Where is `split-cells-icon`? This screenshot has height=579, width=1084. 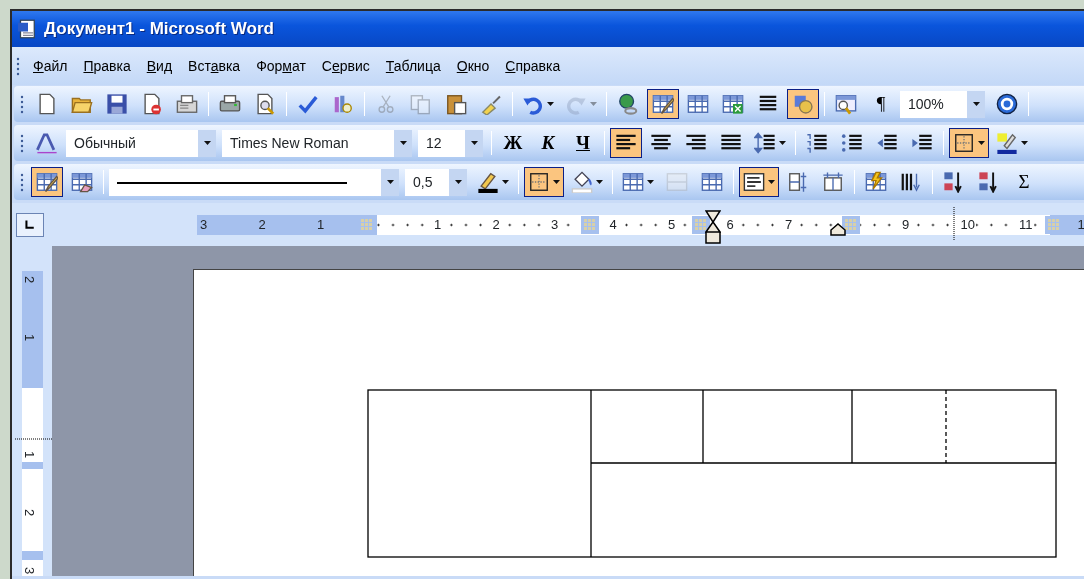 split-cells-icon is located at coordinates (712, 182).